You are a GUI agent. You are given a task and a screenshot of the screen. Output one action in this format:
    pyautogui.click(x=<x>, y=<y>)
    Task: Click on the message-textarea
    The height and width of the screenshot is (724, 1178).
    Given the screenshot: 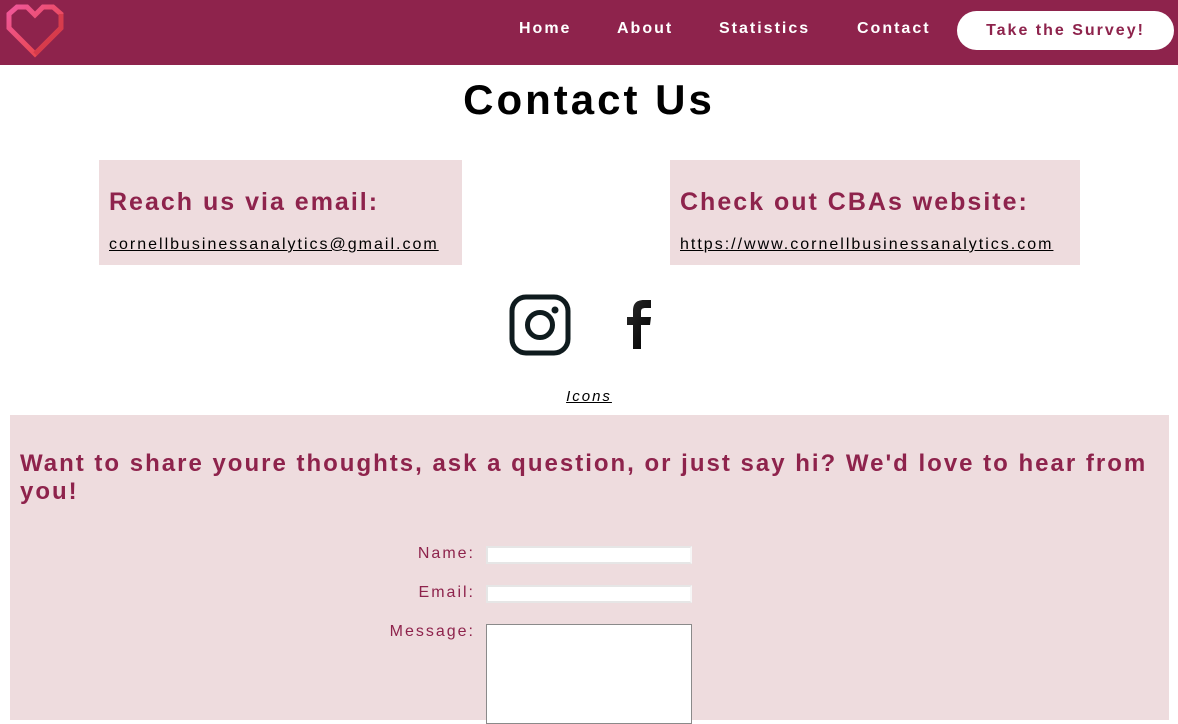 What is the action you would take?
    pyautogui.click(x=589, y=674)
    